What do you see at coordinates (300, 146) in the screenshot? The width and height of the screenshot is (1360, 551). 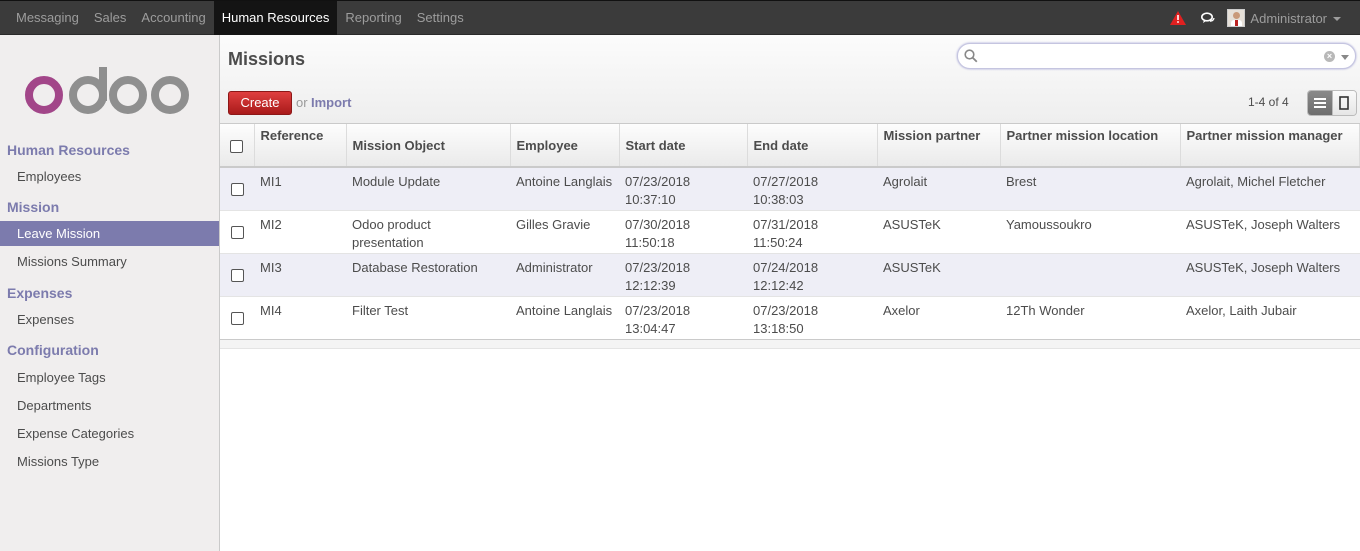 I see `column-header: Reference` at bounding box center [300, 146].